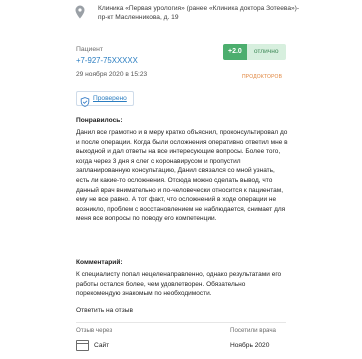 This screenshot has width=362, height=359. What do you see at coordinates (107, 60) in the screenshot?
I see `patient-phone: +7-927-75XXXXX` at bounding box center [107, 60].